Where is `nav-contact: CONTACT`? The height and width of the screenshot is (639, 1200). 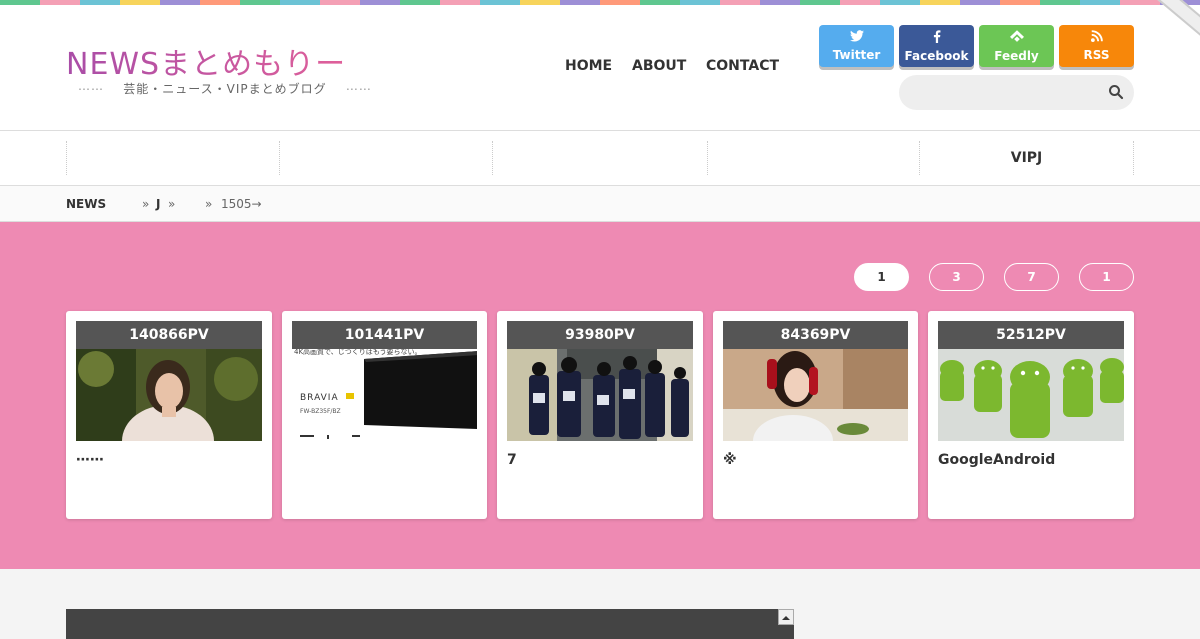 nav-contact: CONTACT is located at coordinates (742, 66).